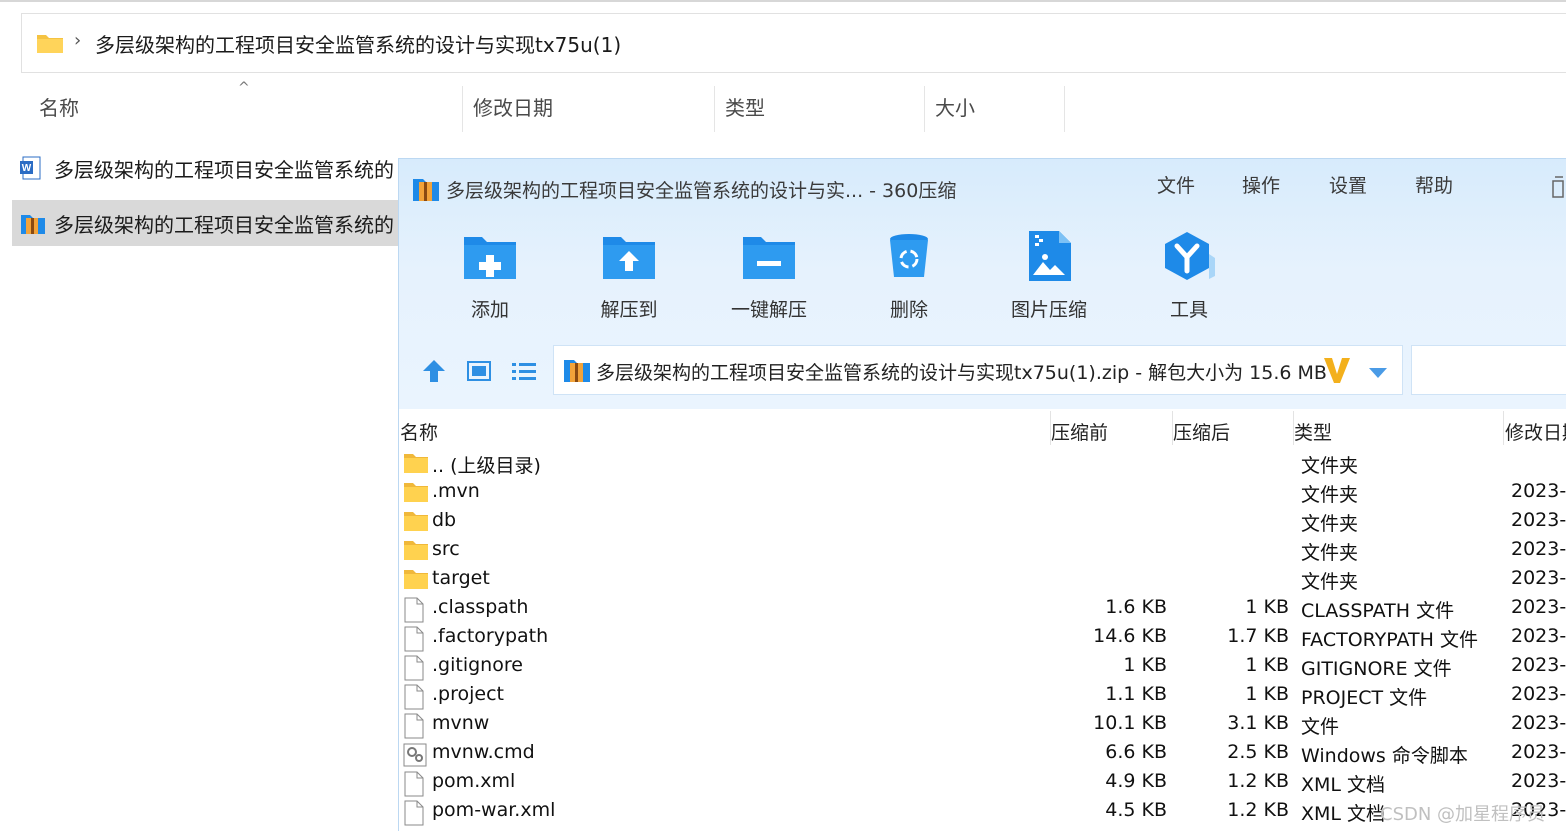  What do you see at coordinates (468, 694) in the screenshot?
I see `item-name: .project` at bounding box center [468, 694].